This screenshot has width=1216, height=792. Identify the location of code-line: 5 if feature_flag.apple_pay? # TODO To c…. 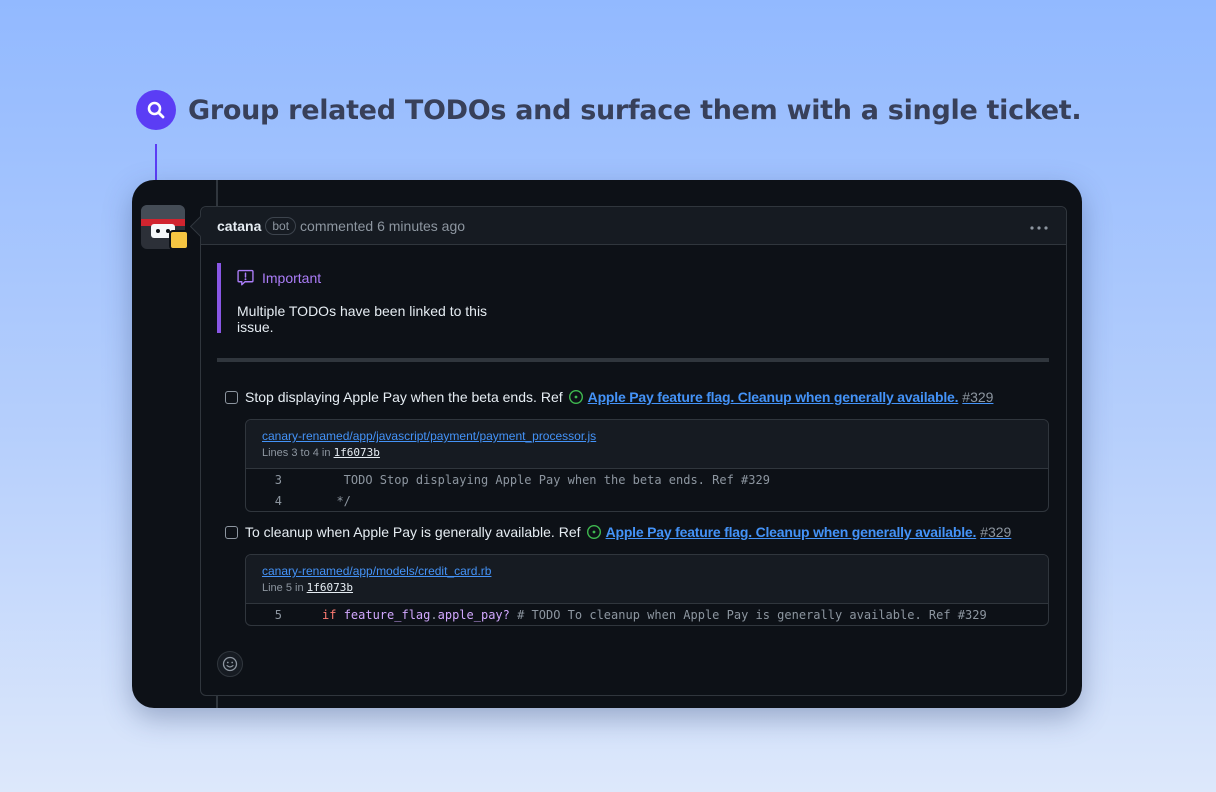
(647, 614).